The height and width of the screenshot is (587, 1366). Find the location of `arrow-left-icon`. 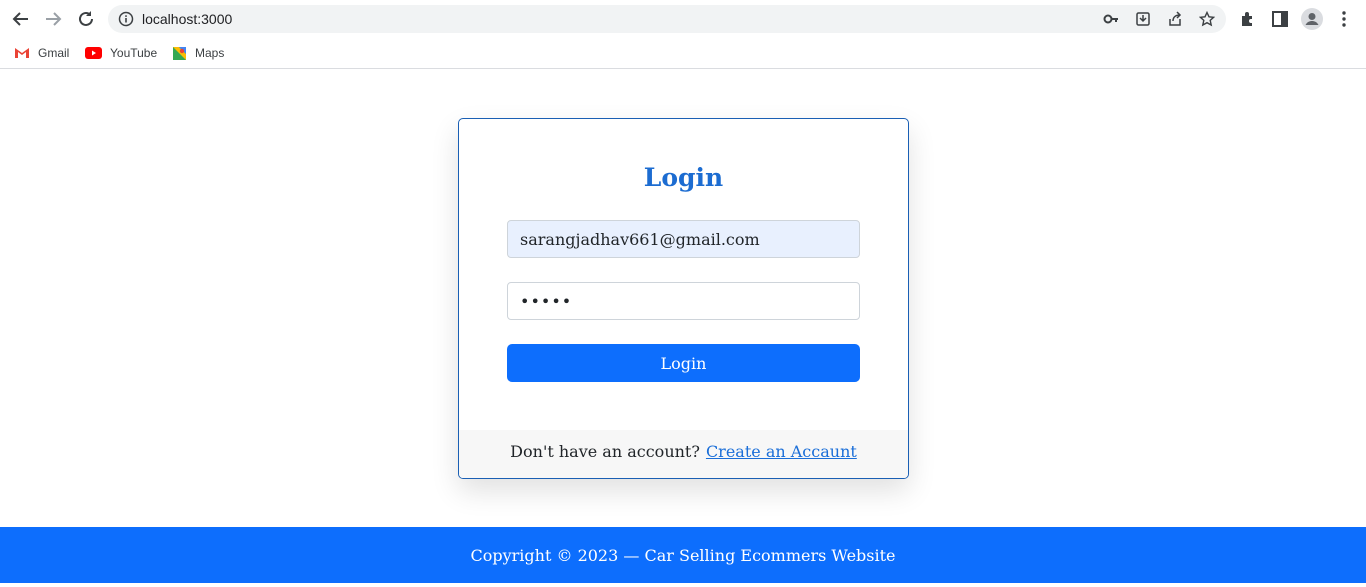

arrow-left-icon is located at coordinates (20, 19).